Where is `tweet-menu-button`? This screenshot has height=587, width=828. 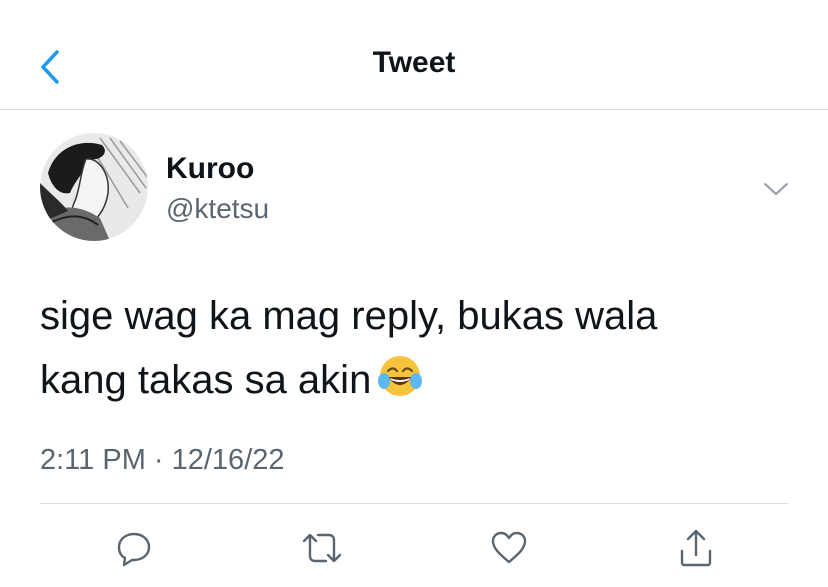 tweet-menu-button is located at coordinates (776, 189).